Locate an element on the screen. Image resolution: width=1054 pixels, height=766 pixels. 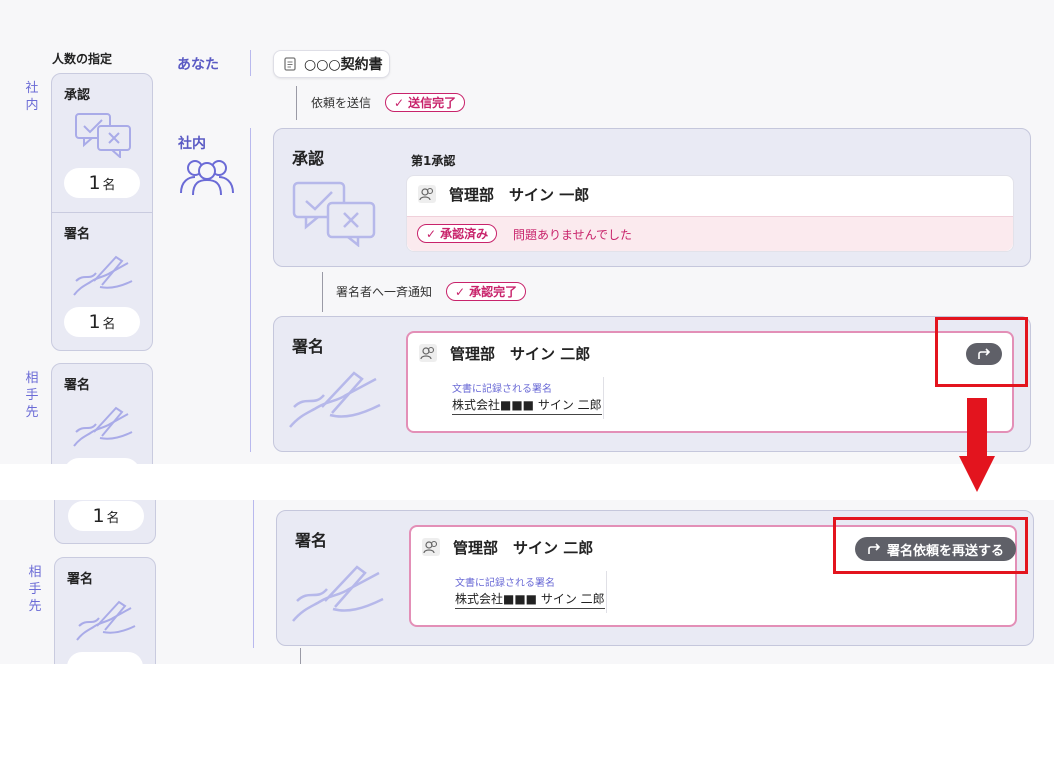
partner-role-card-2: 署名 is located at coordinates (105, 610).